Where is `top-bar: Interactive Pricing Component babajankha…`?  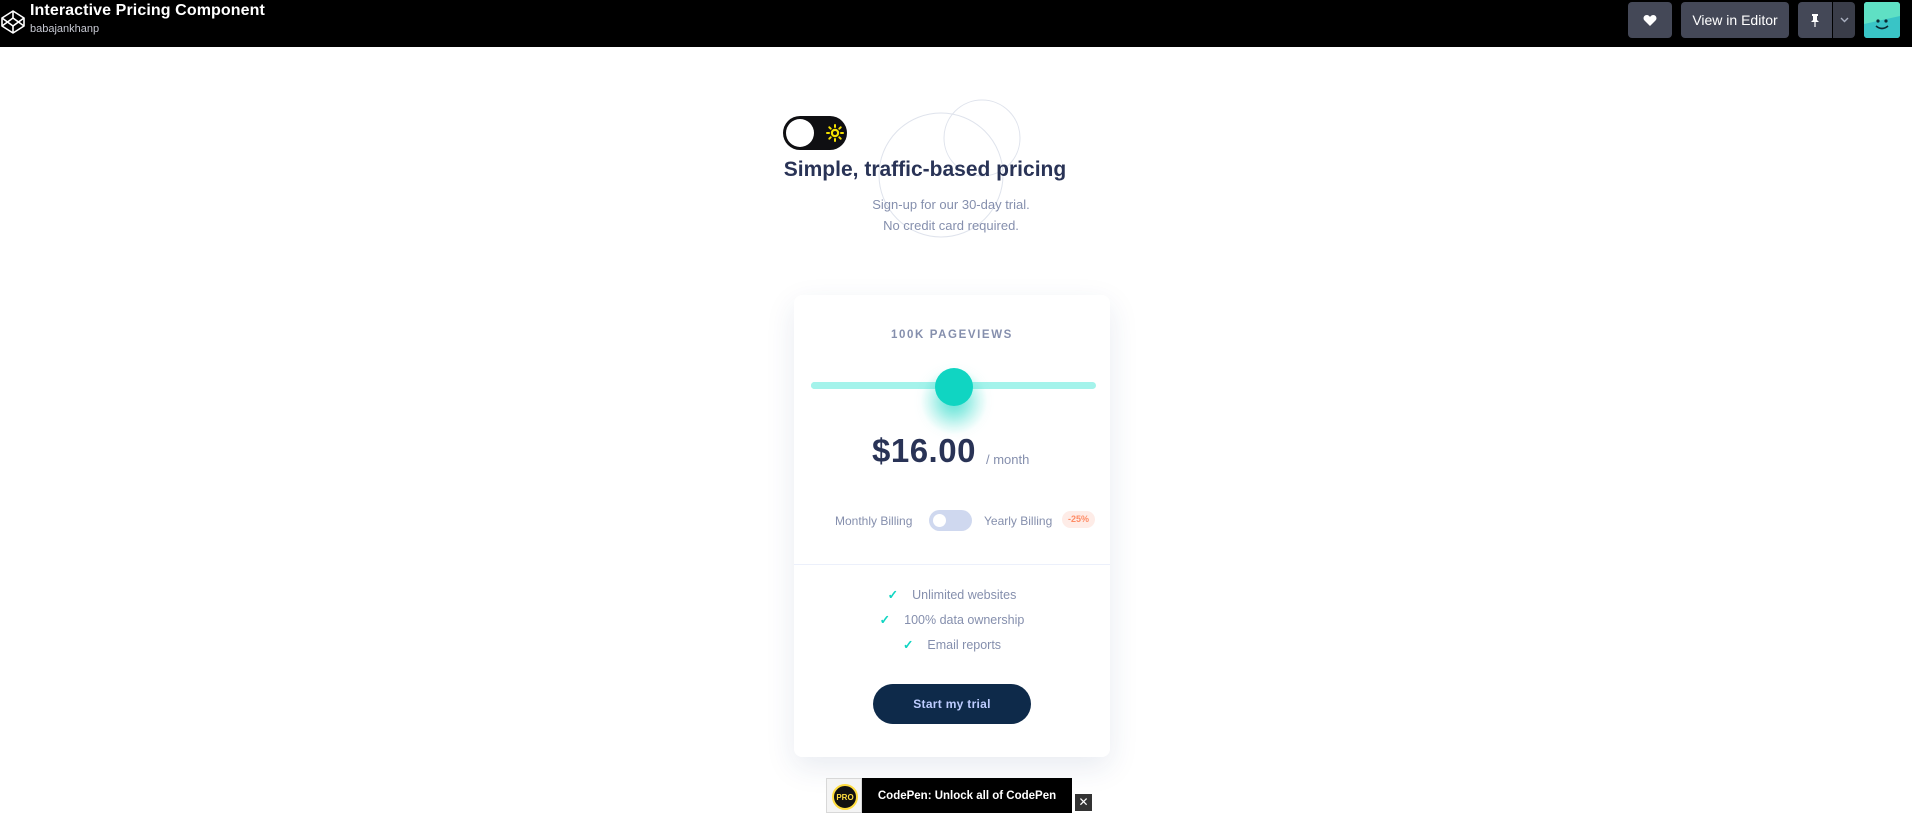 top-bar: Interactive Pricing Component babajankha… is located at coordinates (956, 23).